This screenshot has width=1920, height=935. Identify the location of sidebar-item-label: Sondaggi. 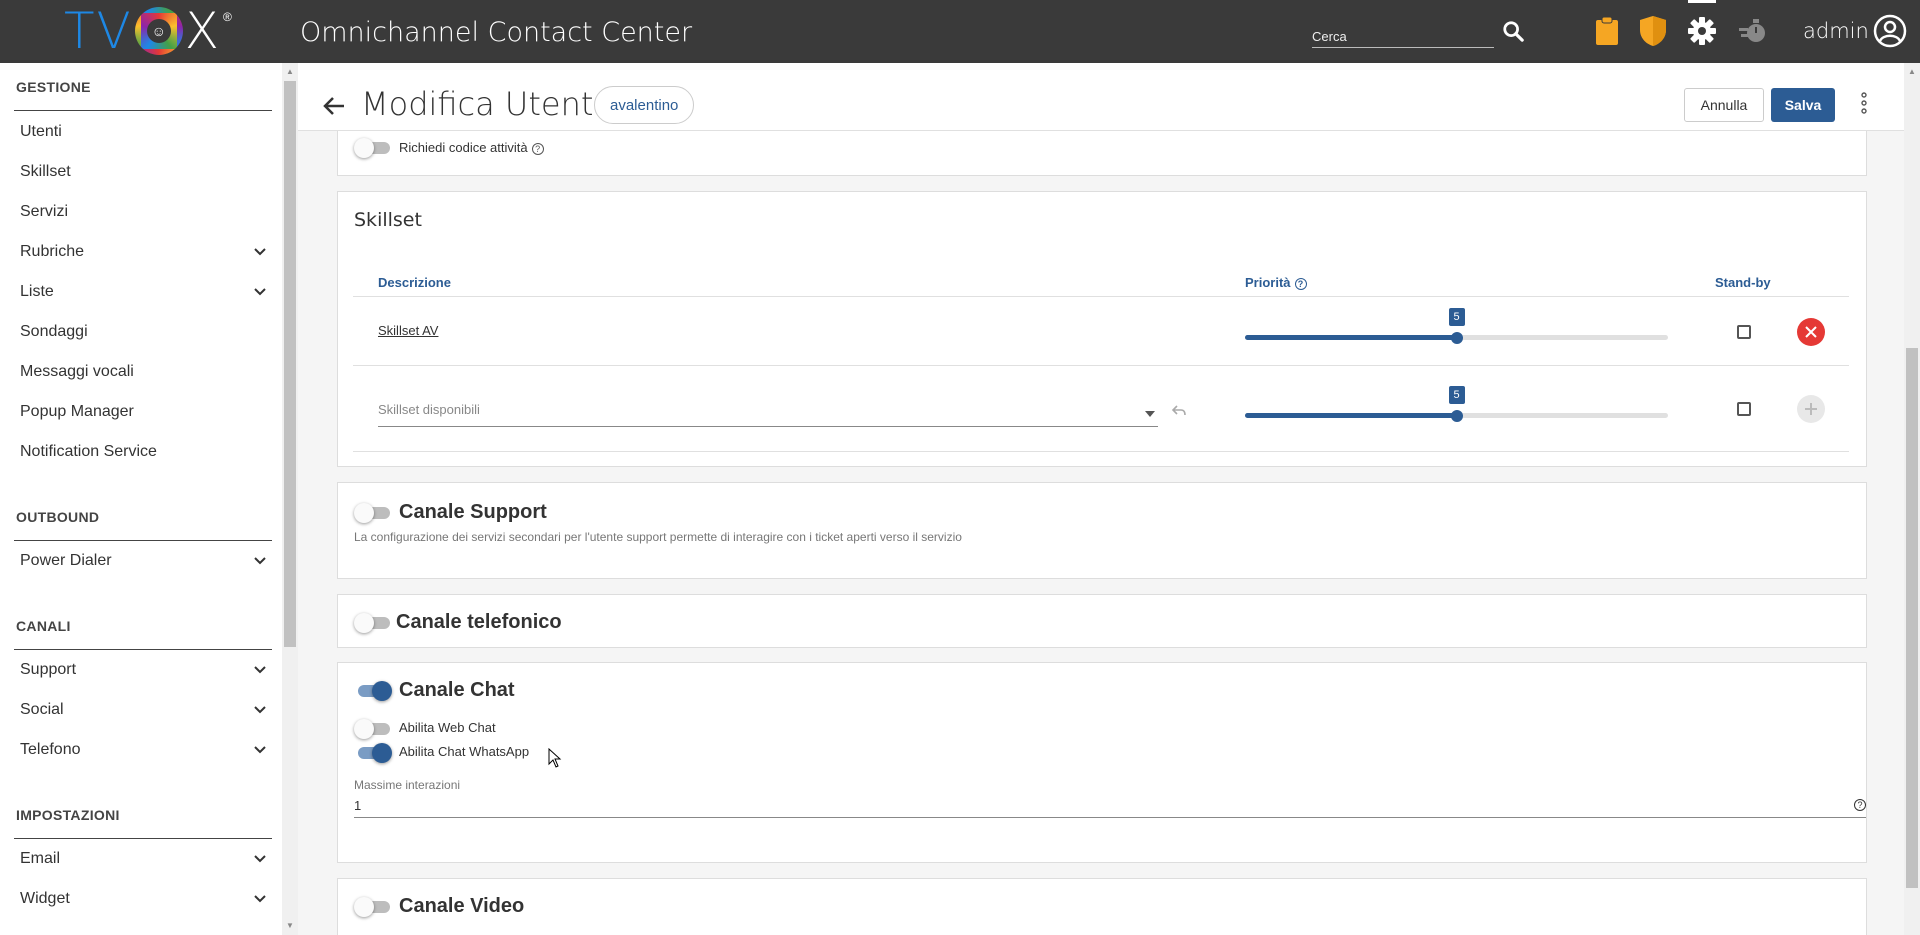
(54, 331).